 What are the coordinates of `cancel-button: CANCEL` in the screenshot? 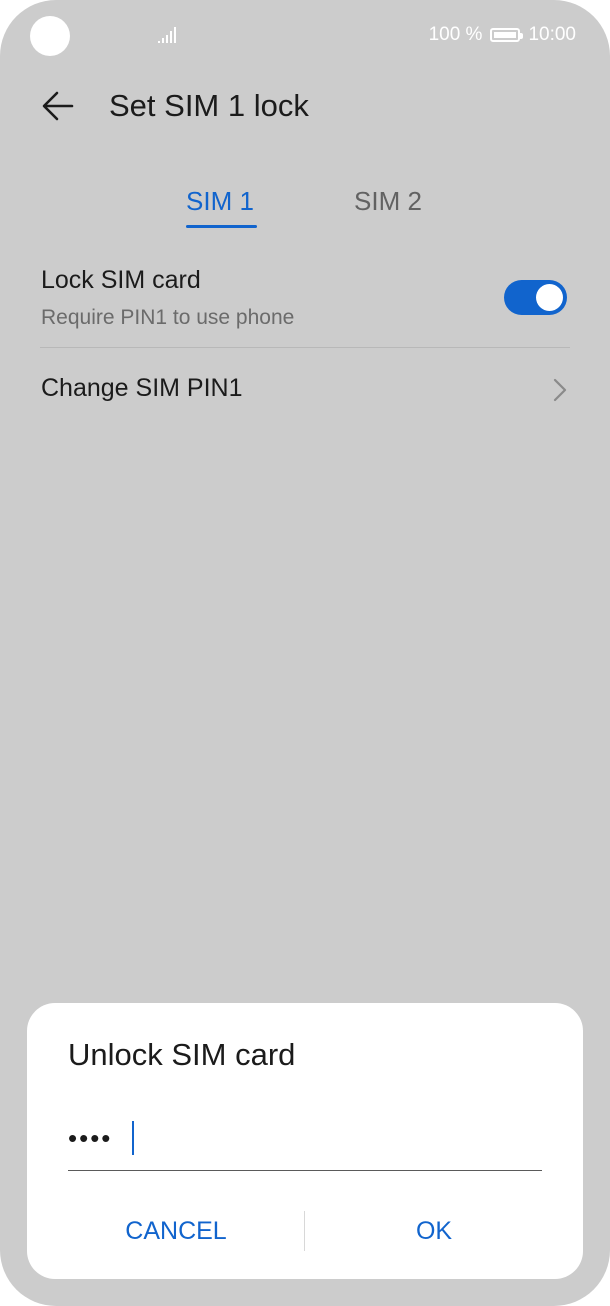 It's located at (176, 1231).